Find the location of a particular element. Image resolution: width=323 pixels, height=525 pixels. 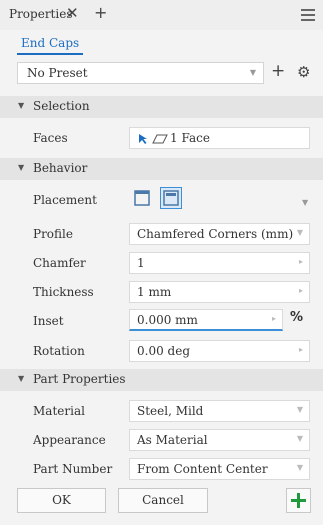

inset-field: 0.000 mm ▸ is located at coordinates (206, 320).